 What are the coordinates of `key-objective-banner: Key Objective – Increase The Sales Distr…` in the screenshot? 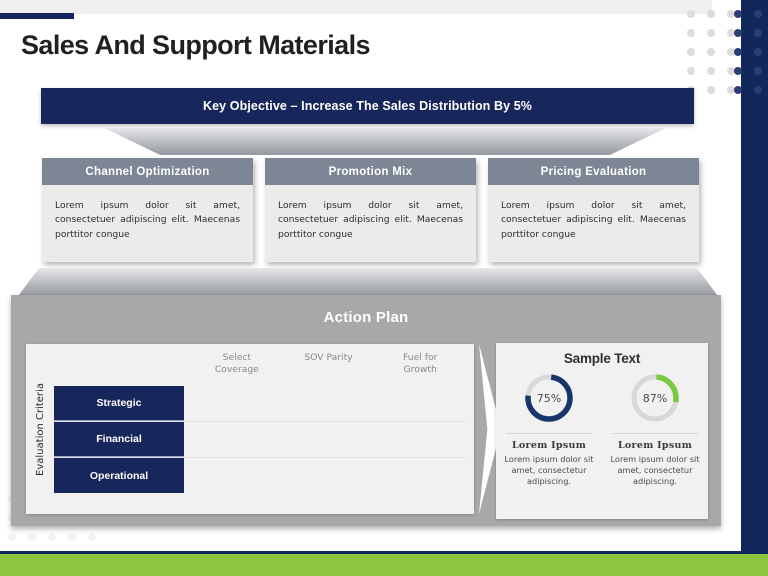 It's located at (367, 106).